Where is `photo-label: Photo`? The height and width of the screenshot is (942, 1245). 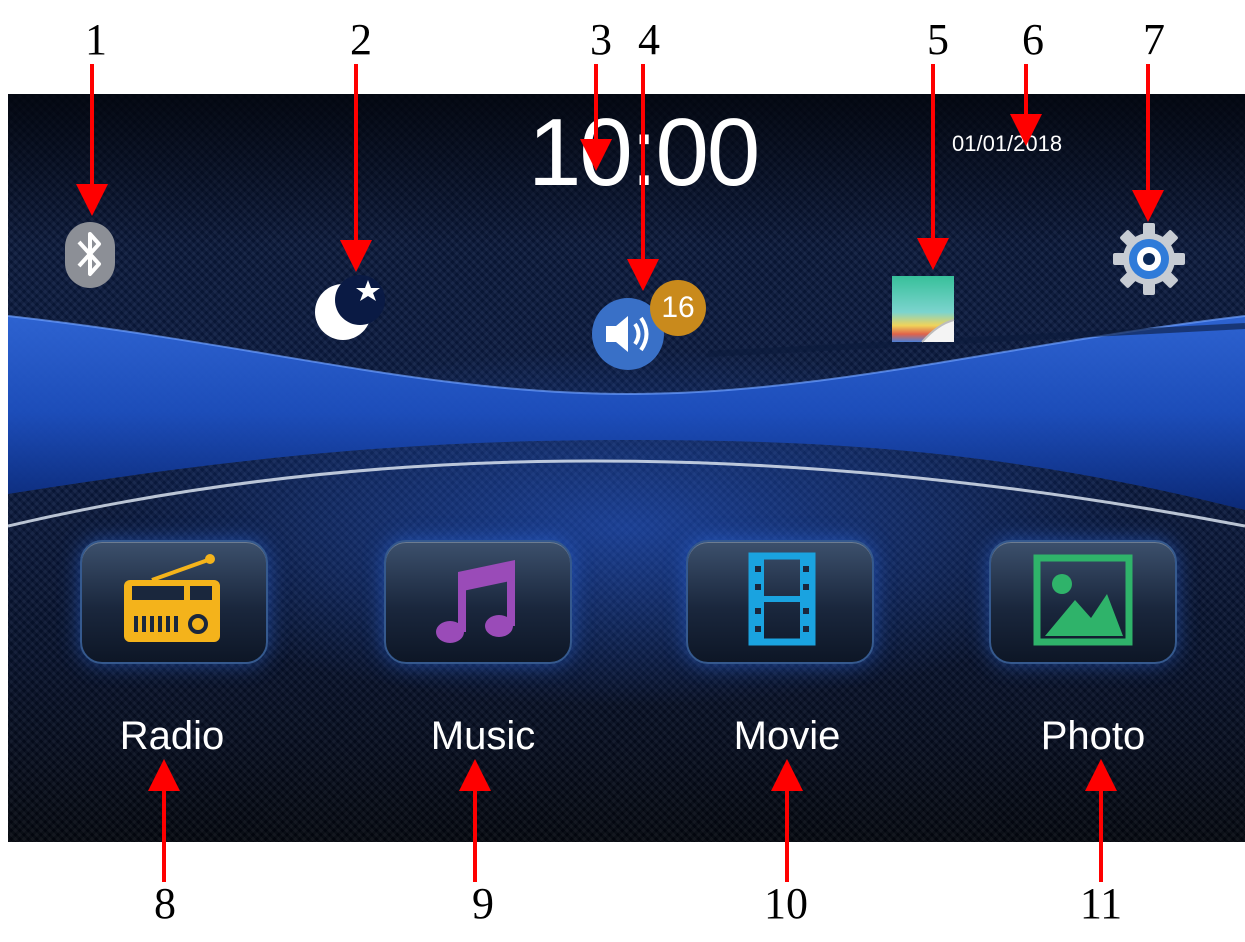
photo-label: Photo is located at coordinates (1093, 736).